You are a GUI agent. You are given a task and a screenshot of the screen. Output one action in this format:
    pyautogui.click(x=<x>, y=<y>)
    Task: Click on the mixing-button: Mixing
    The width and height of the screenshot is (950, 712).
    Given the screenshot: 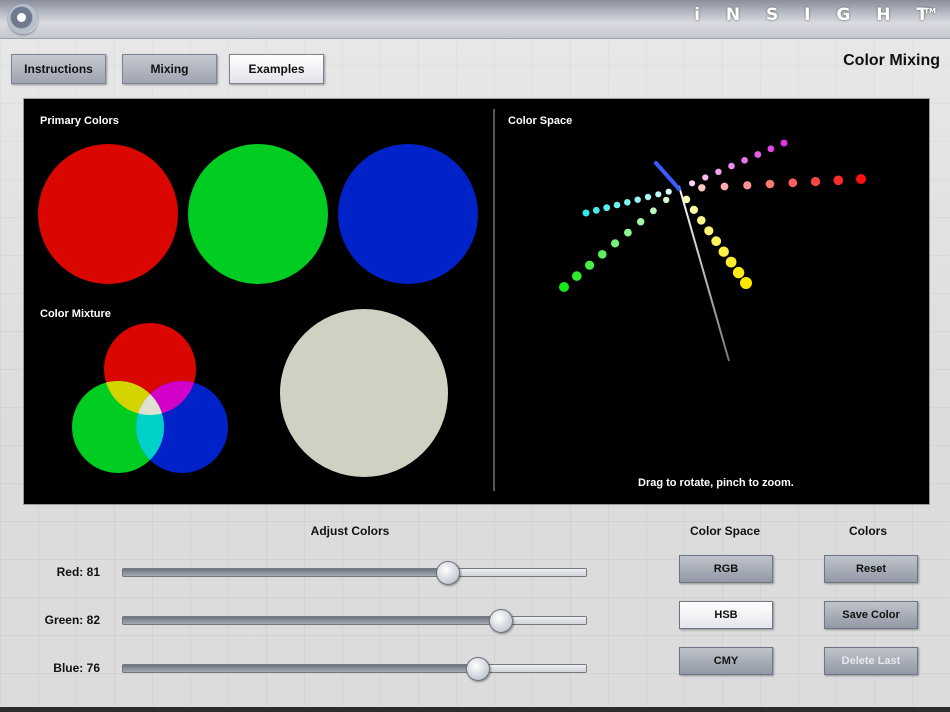 What is the action you would take?
    pyautogui.click(x=169, y=69)
    